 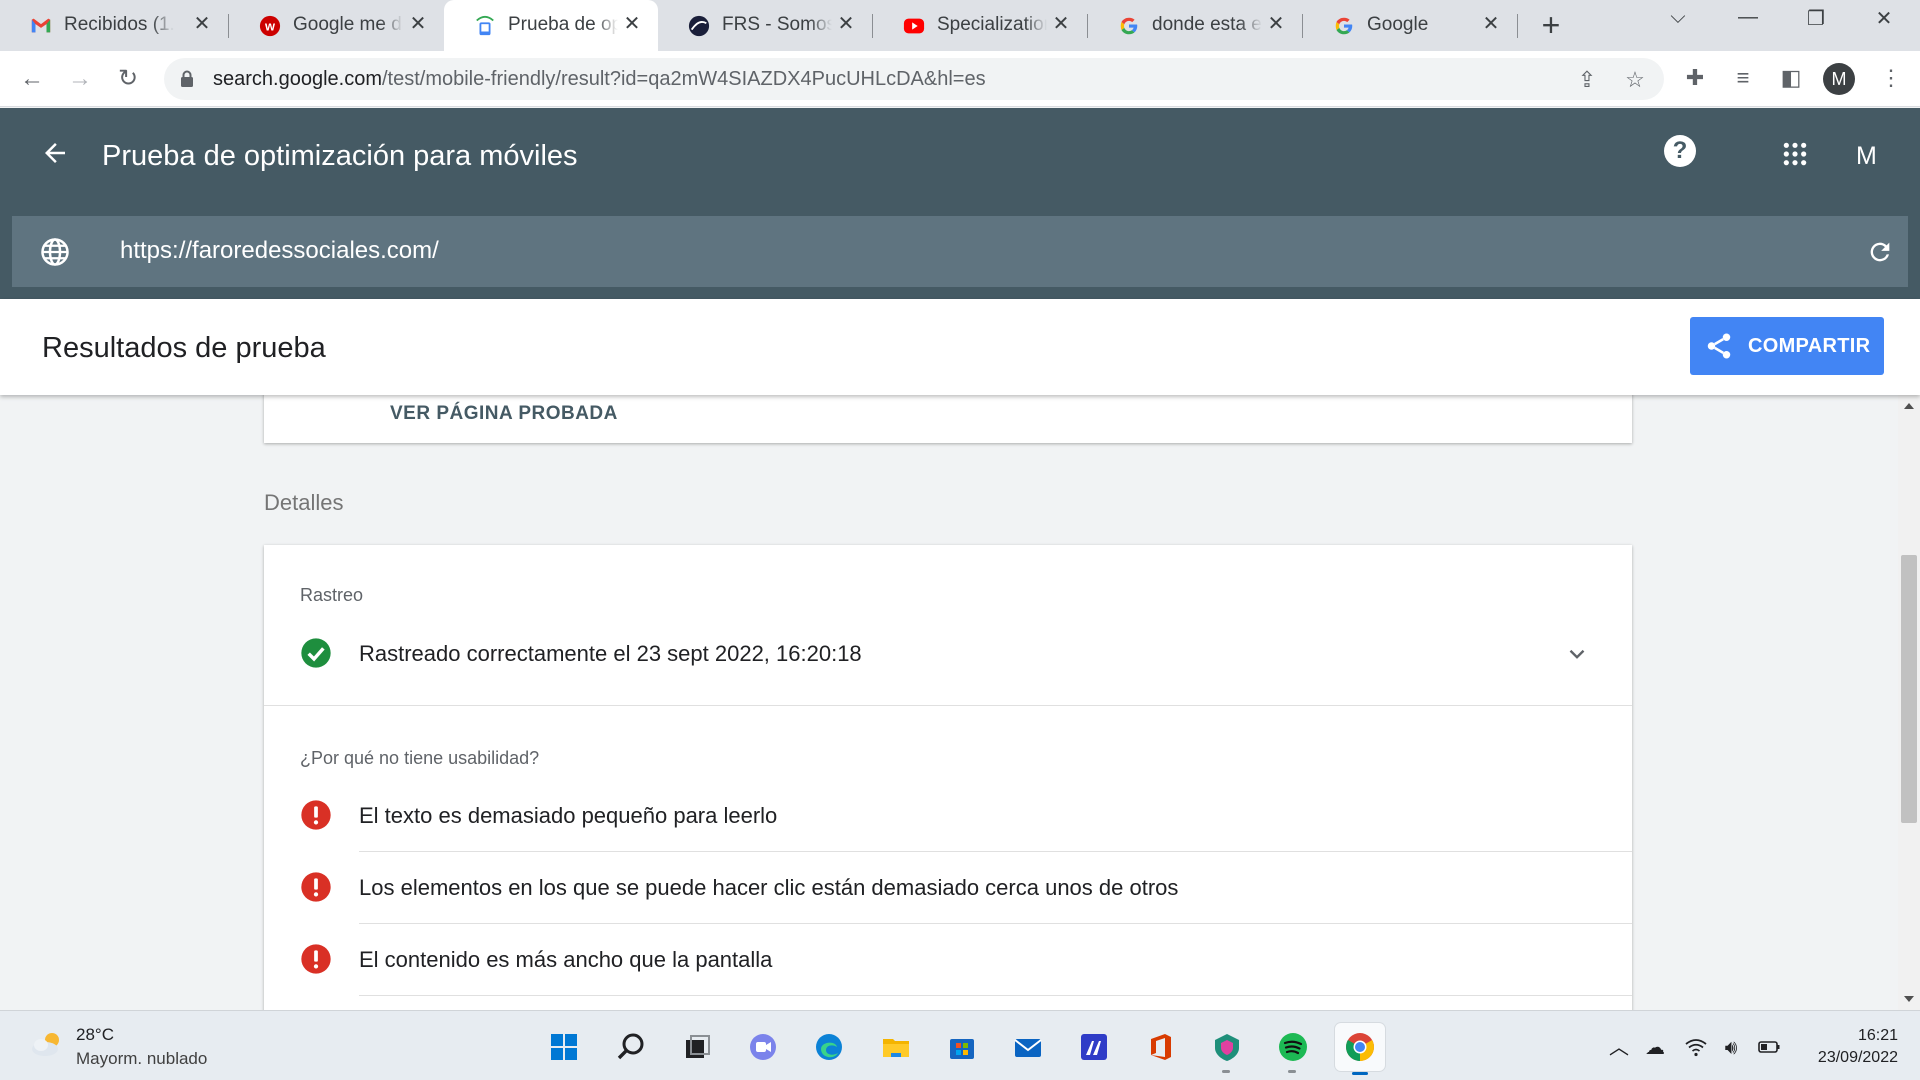 I want to click on chrome-icon, so click(x=1360, y=1047).